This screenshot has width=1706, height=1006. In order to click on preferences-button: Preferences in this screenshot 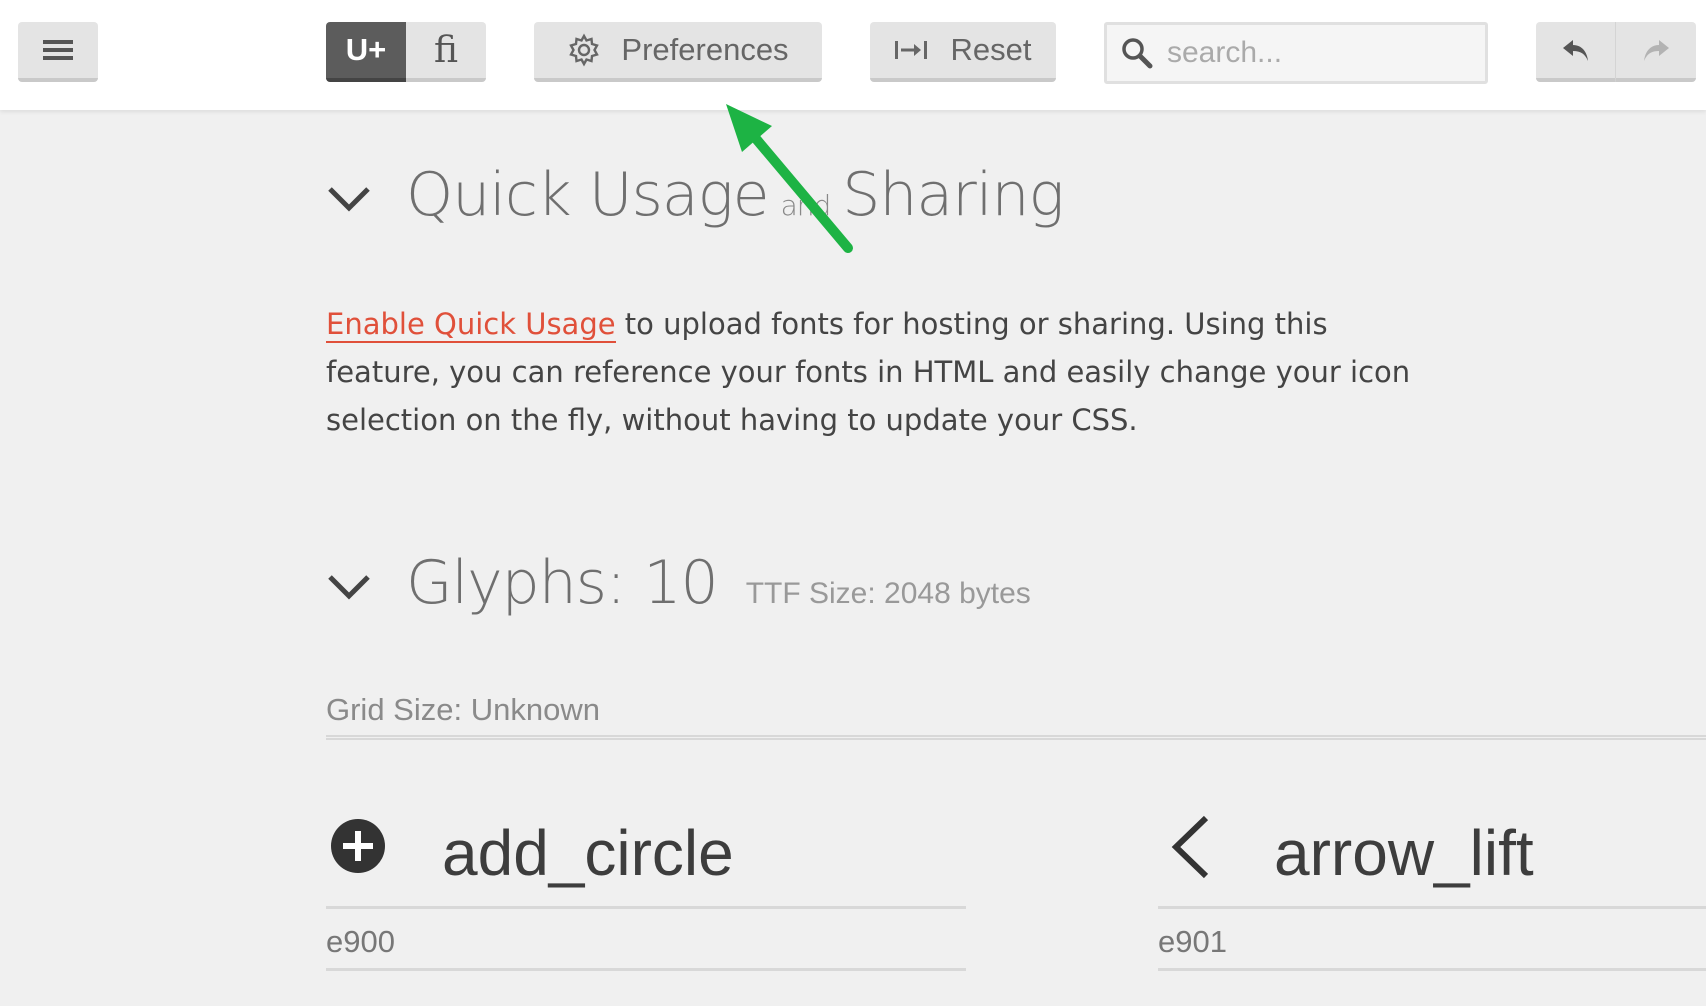, I will do `click(678, 52)`.